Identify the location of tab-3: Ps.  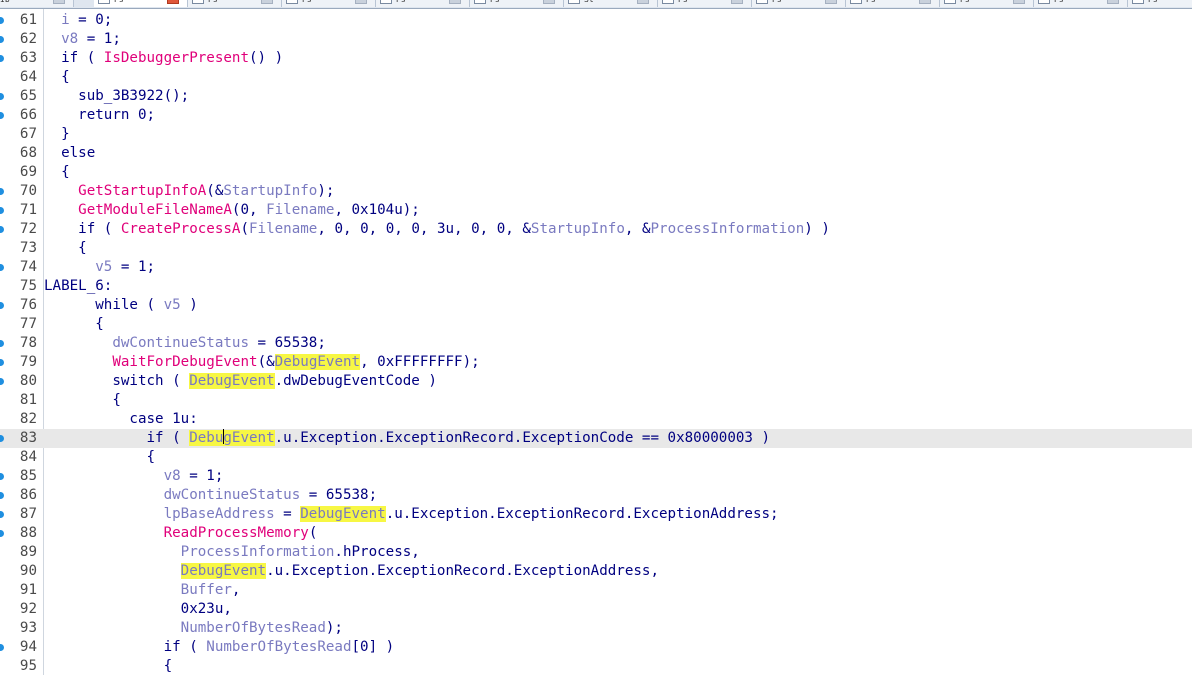
(329, 3).